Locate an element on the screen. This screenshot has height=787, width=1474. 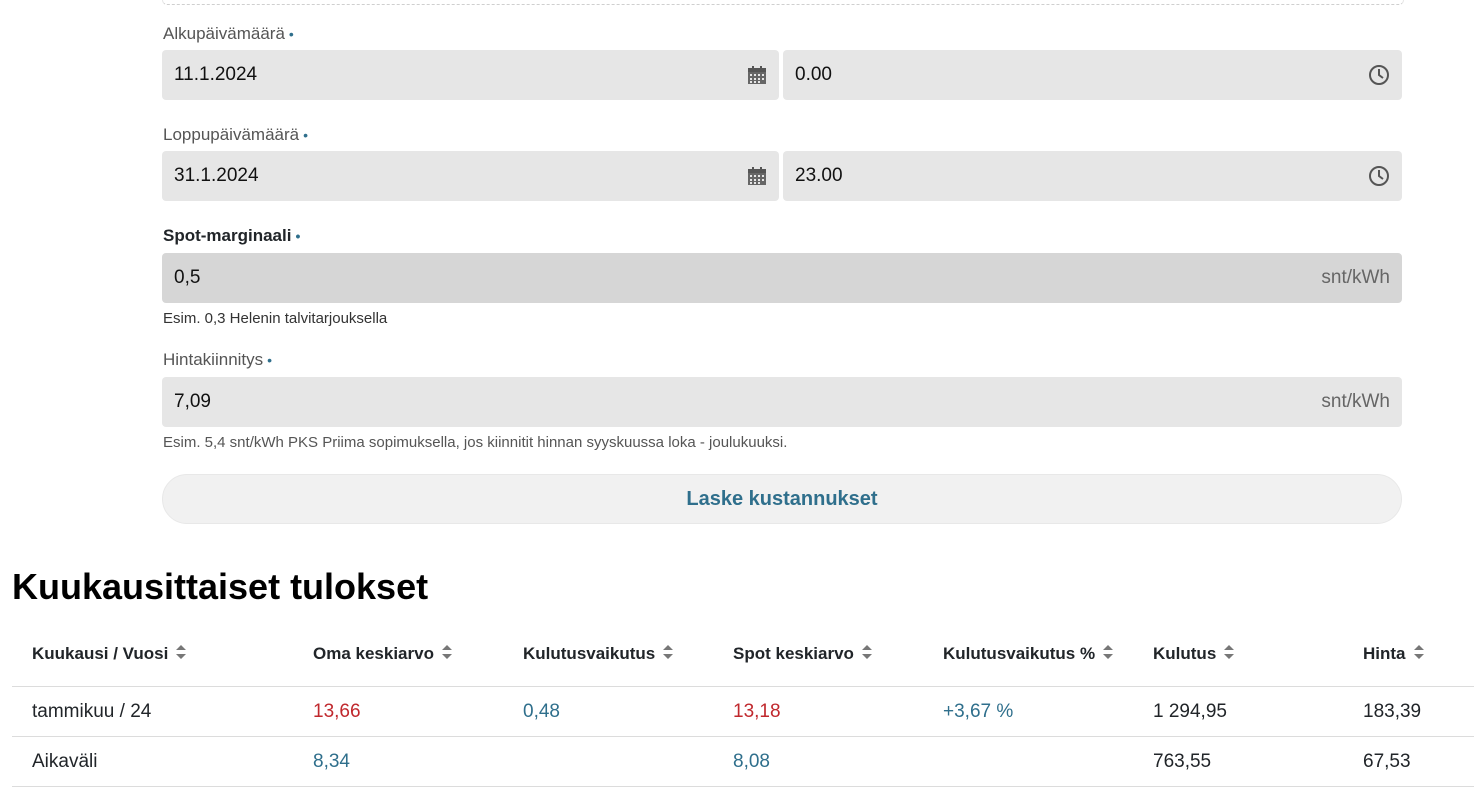
cell-price: 67,53 is located at coordinates (1408, 761).